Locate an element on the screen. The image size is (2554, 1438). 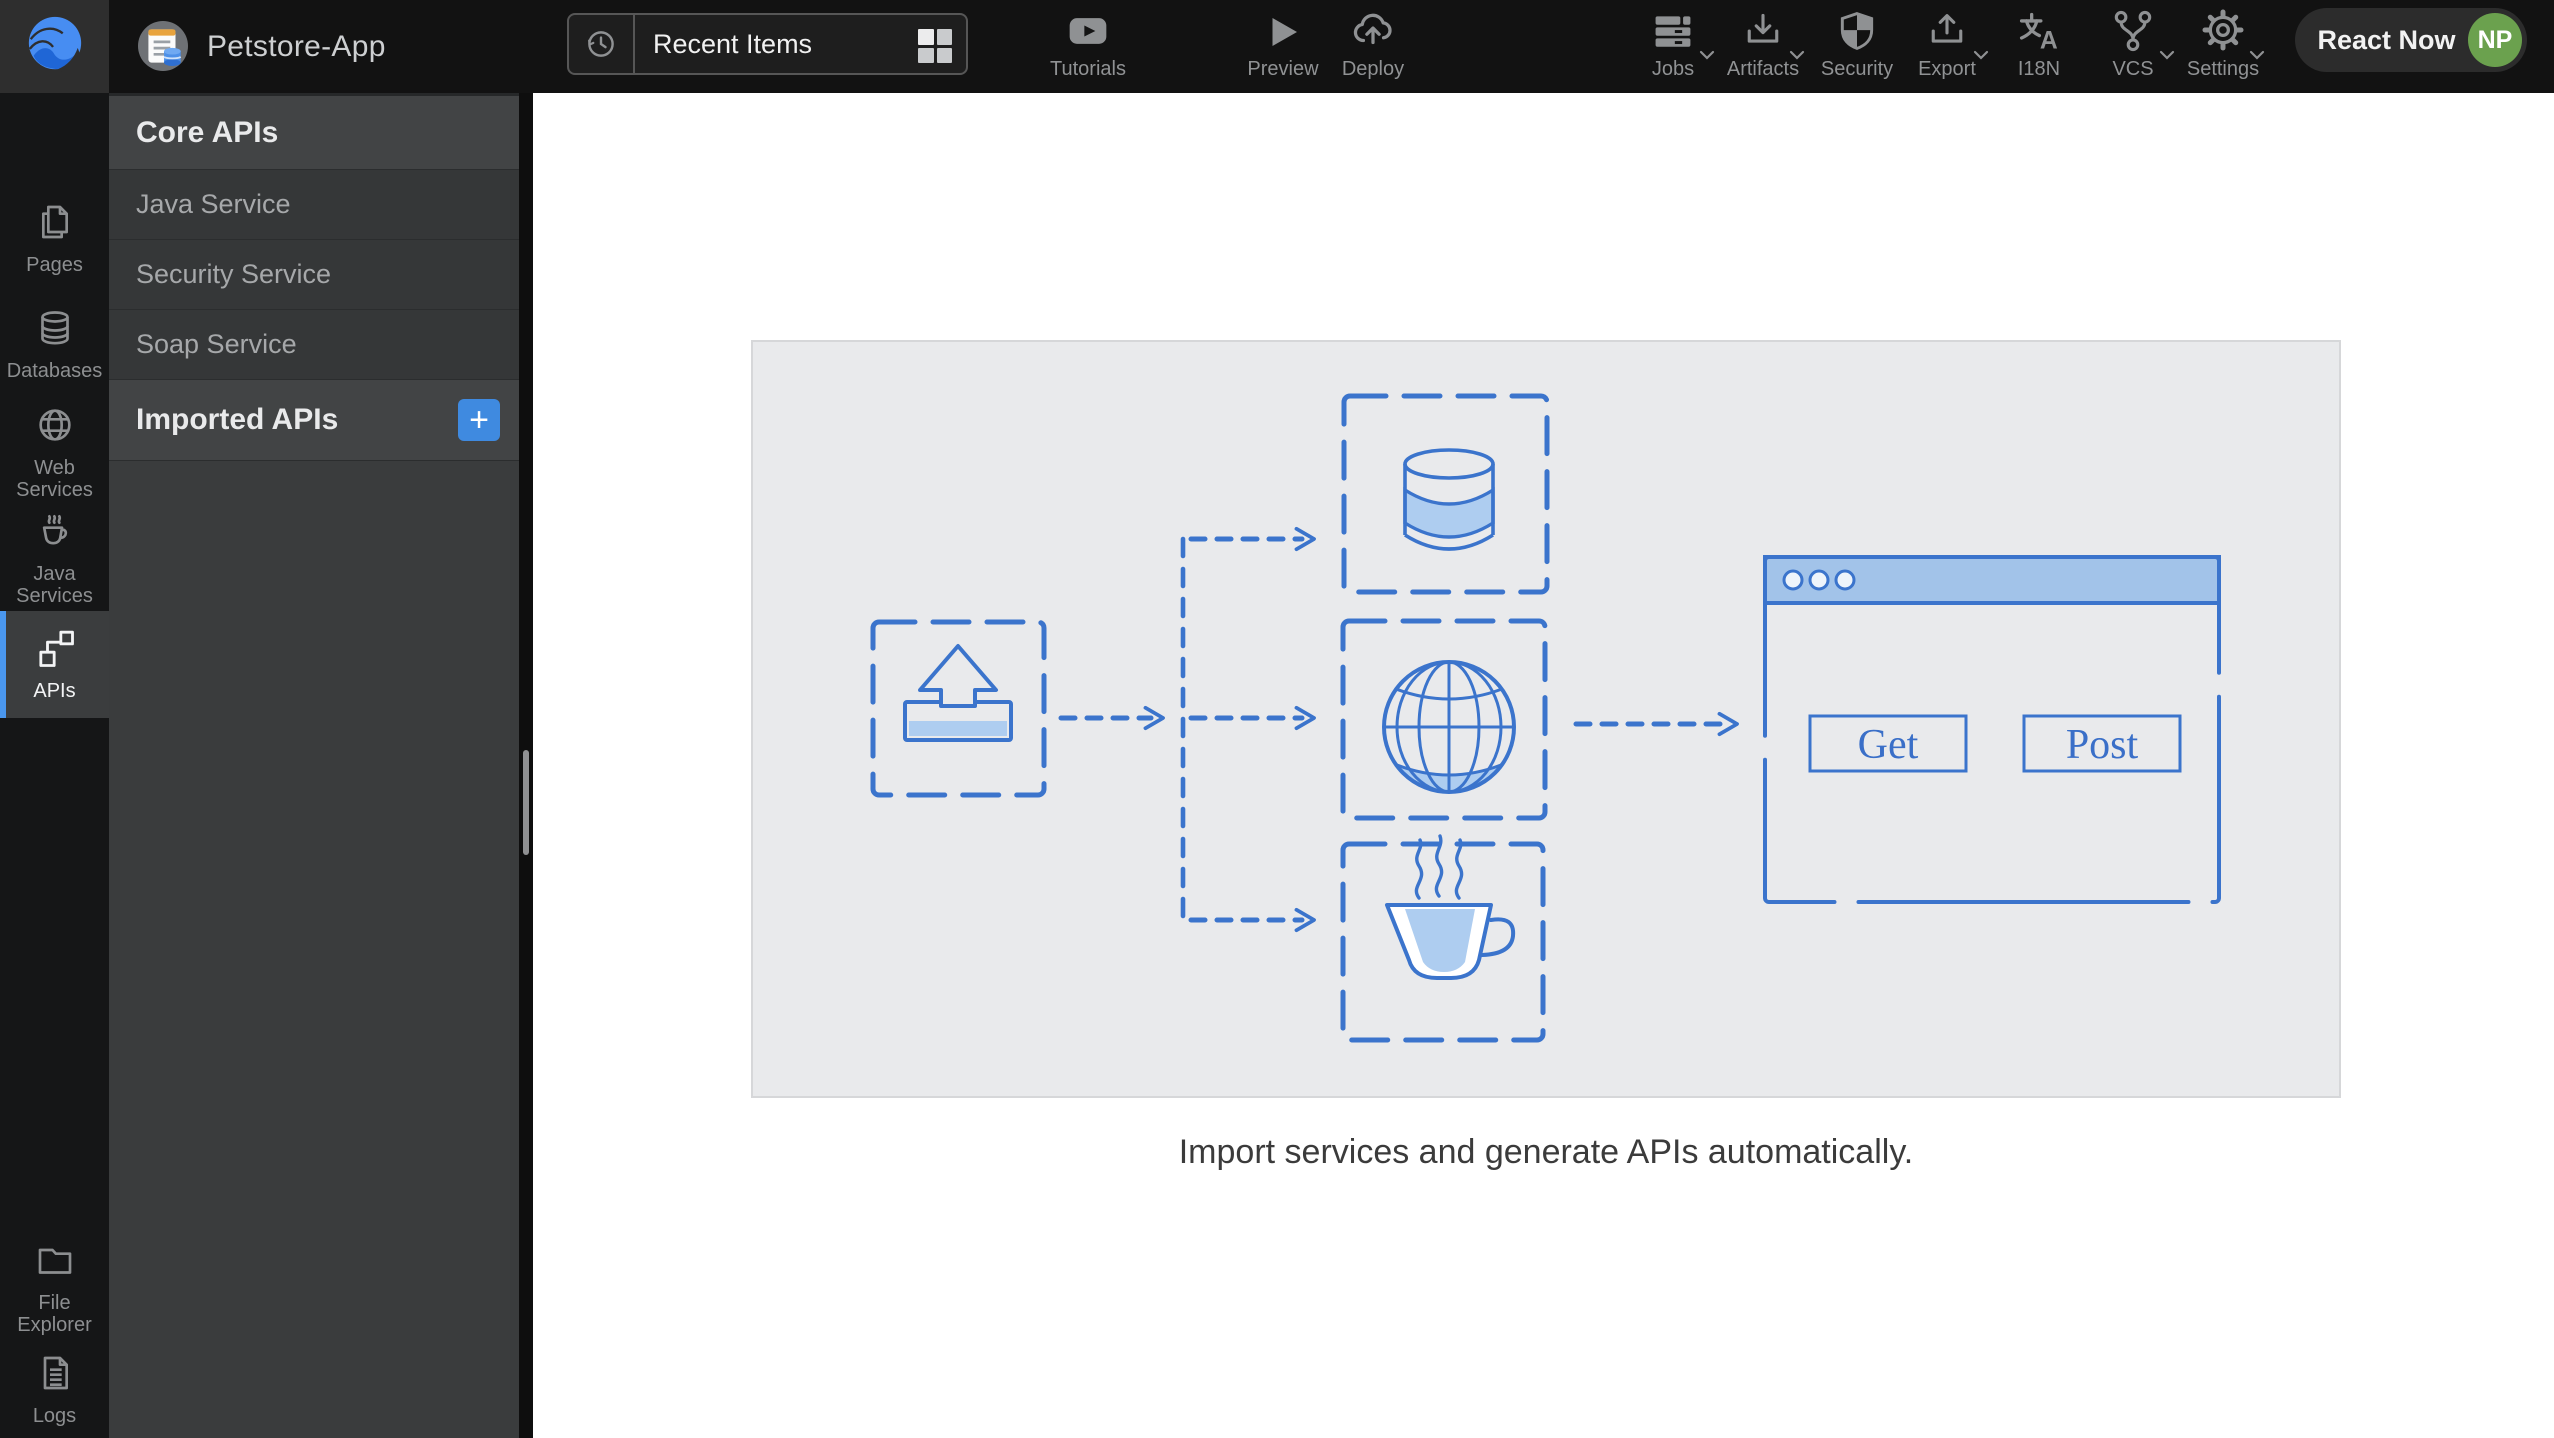
browser-window: Get Post is located at coordinates (1992, 729).